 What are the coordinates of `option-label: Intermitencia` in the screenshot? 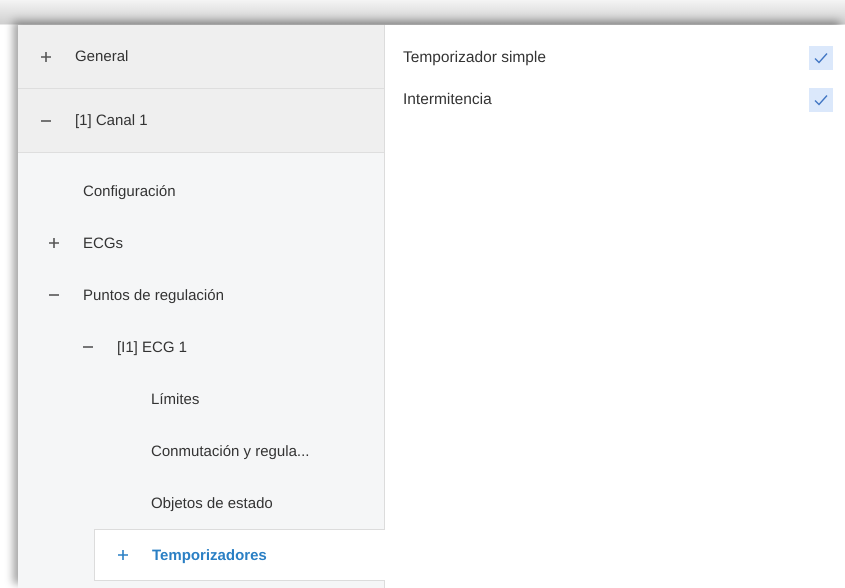 It's located at (447, 100).